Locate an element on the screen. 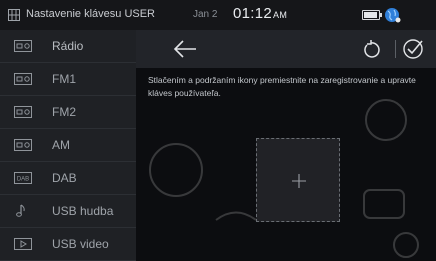 Image resolution: width=436 pixels, height=261 pixels. dab-icon: DAB is located at coordinates (23, 178).